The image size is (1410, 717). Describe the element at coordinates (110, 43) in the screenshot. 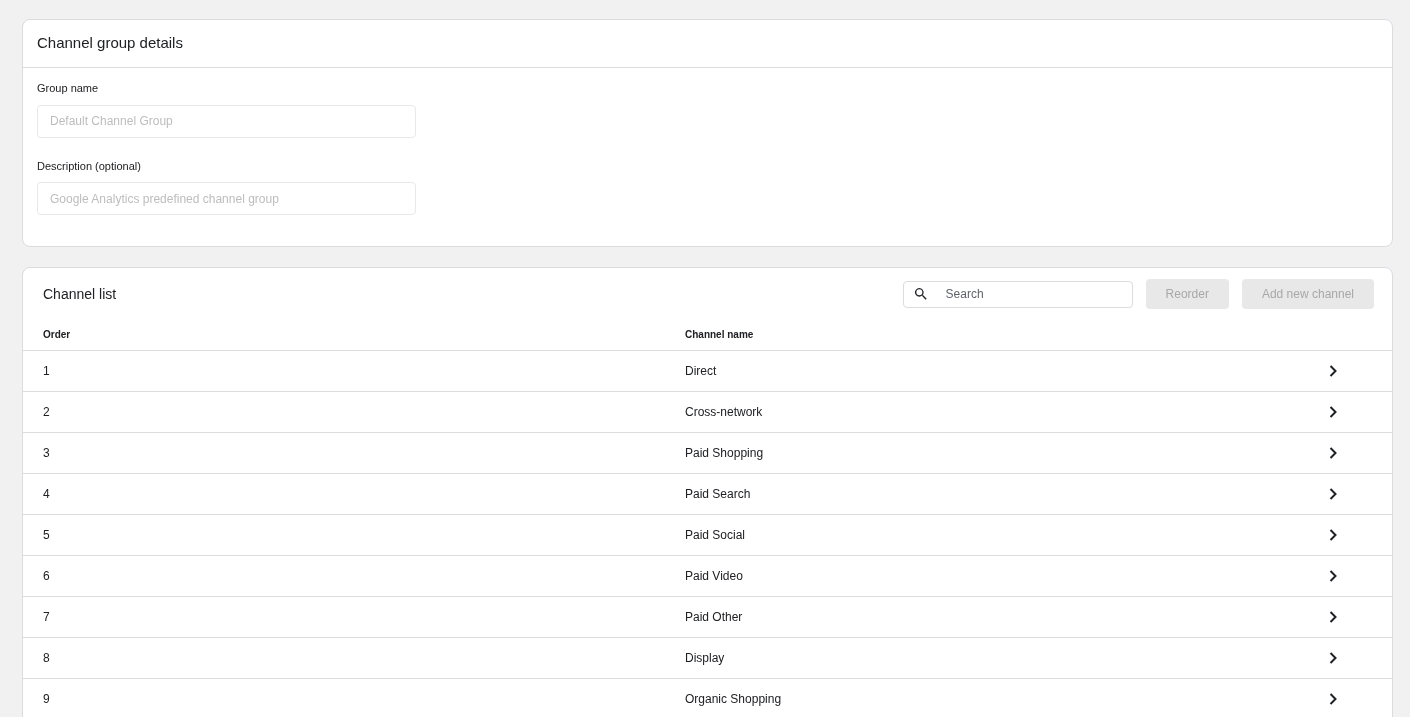

I see `card-title: Channel group details` at that location.